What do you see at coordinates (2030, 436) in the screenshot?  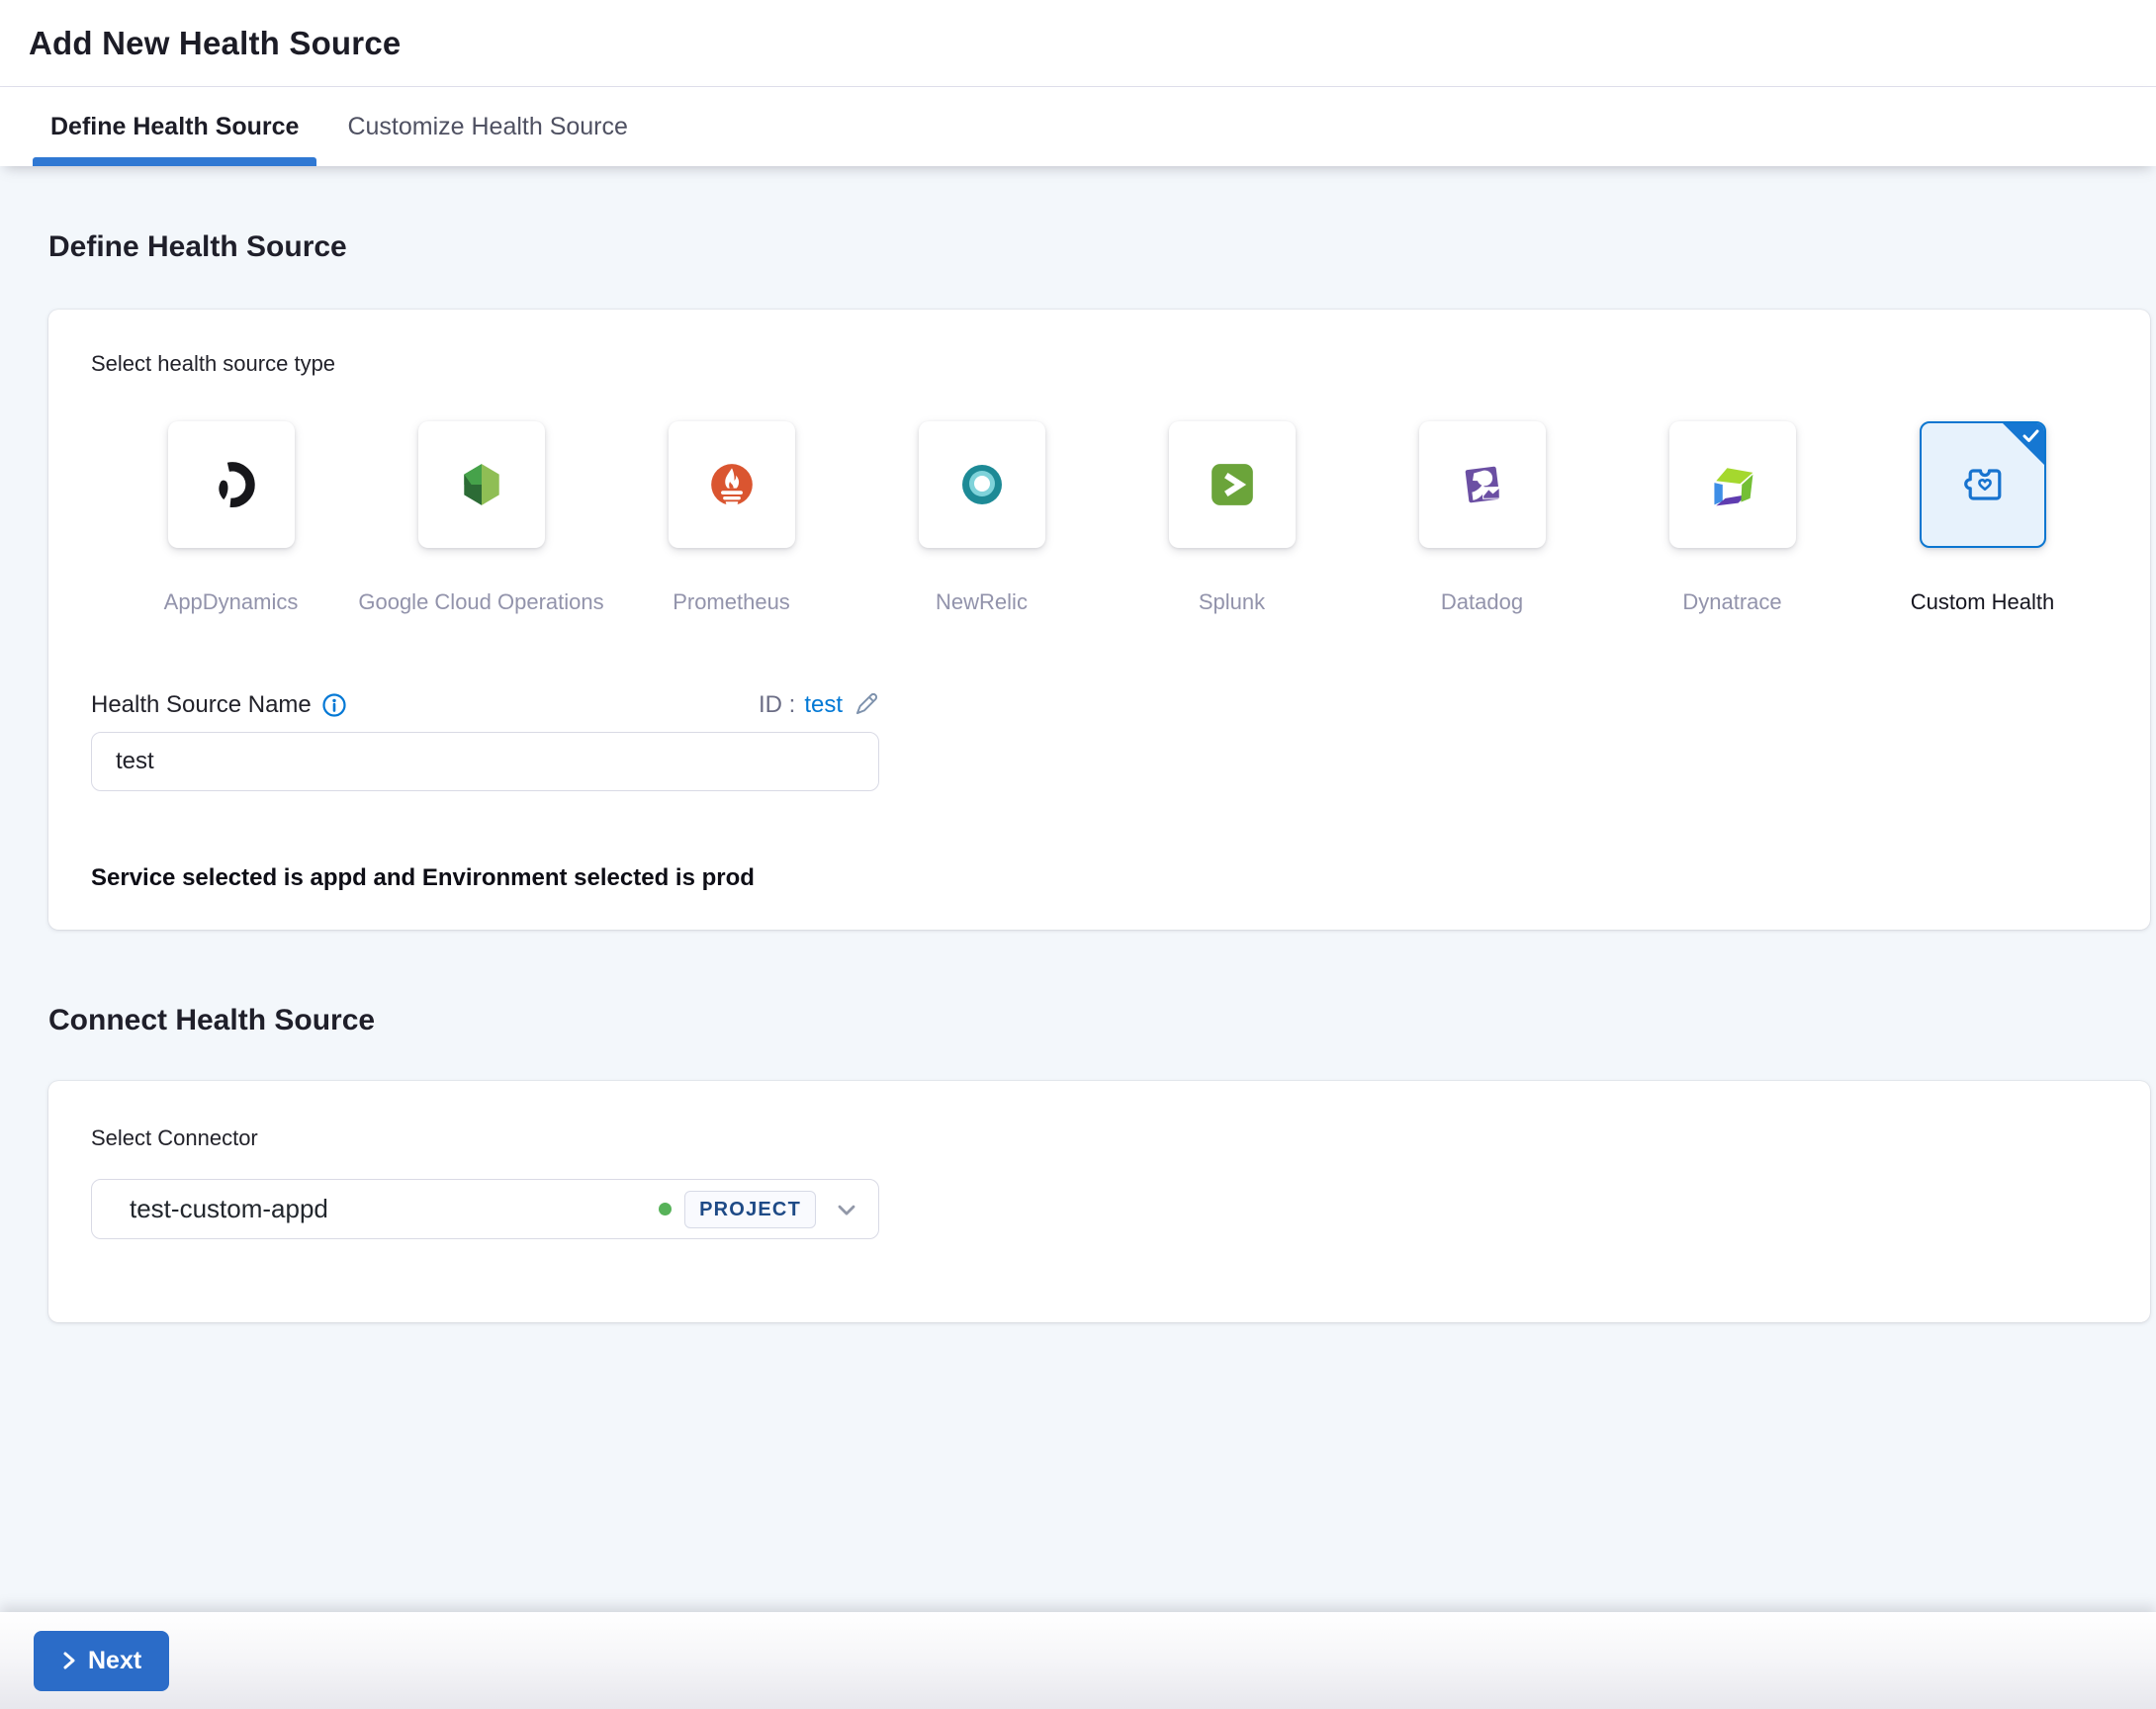 I see `check-icon` at bounding box center [2030, 436].